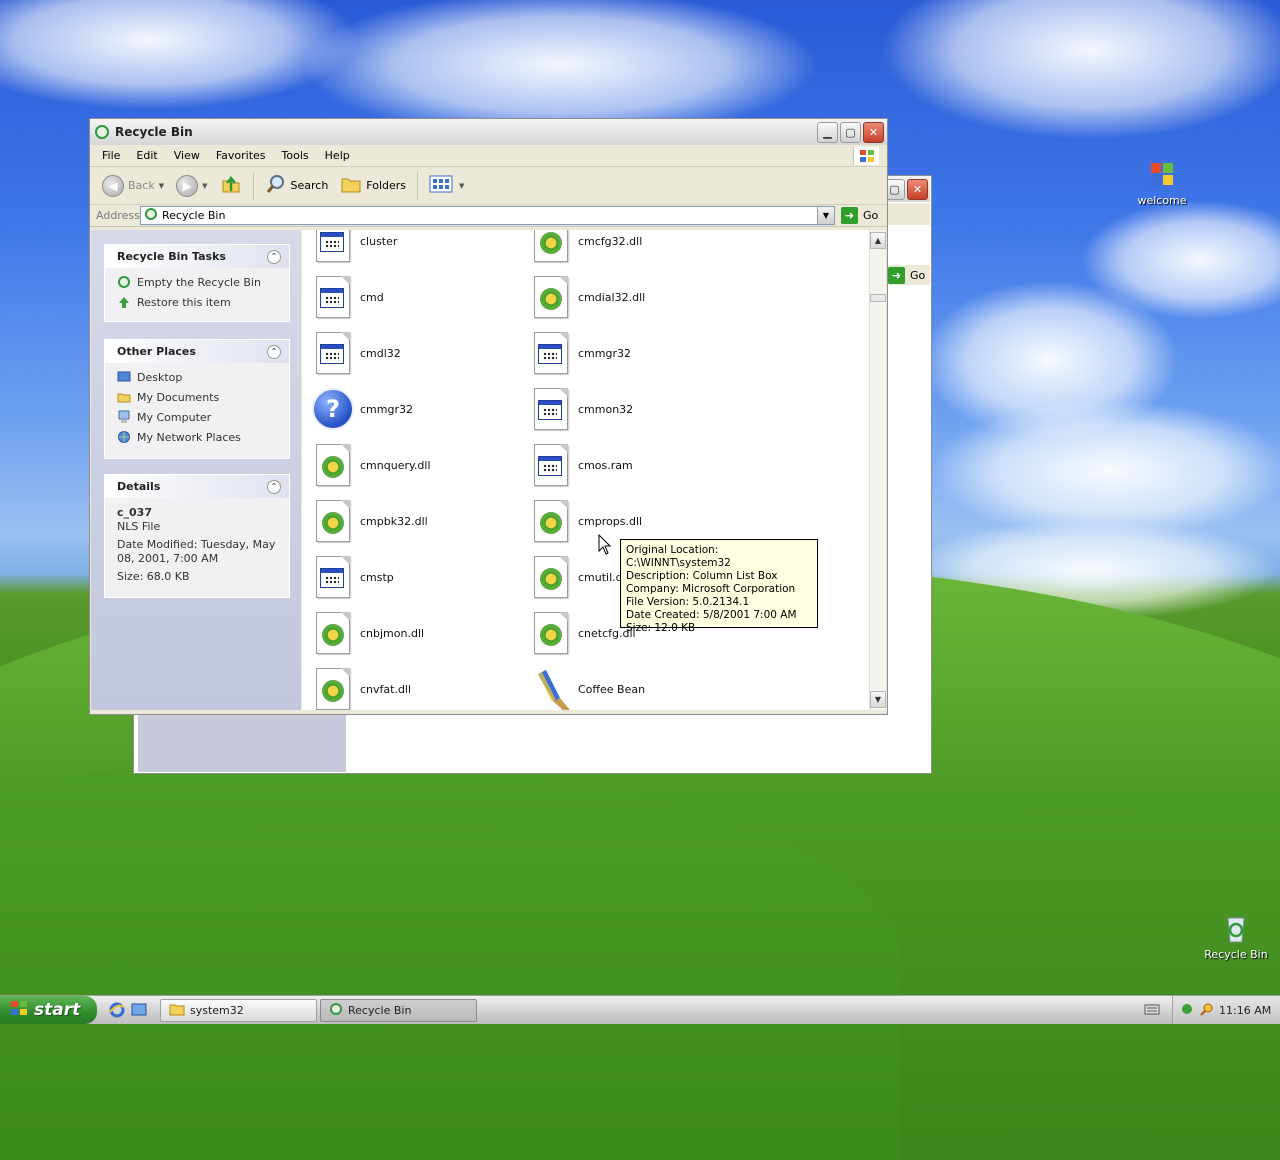 The height and width of the screenshot is (1160, 1280). What do you see at coordinates (351, 185) in the screenshot?
I see `folders-icon` at bounding box center [351, 185].